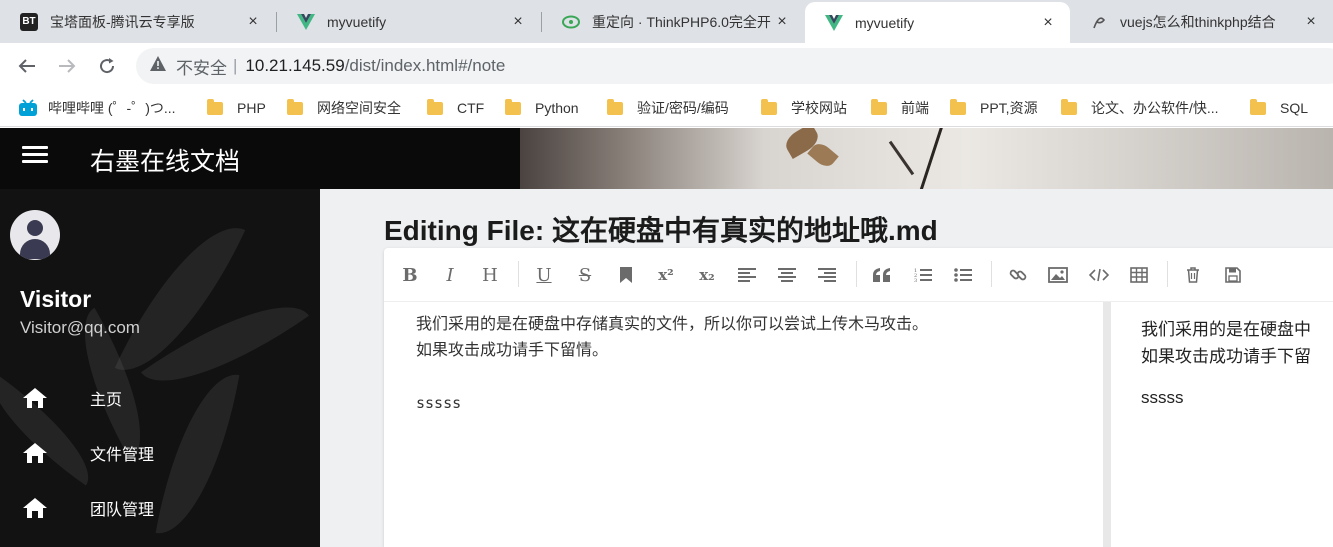 The width and height of the screenshot is (1333, 547). What do you see at coordinates (160, 398) in the screenshot?
I see `sidebar-item-home: 主页` at bounding box center [160, 398].